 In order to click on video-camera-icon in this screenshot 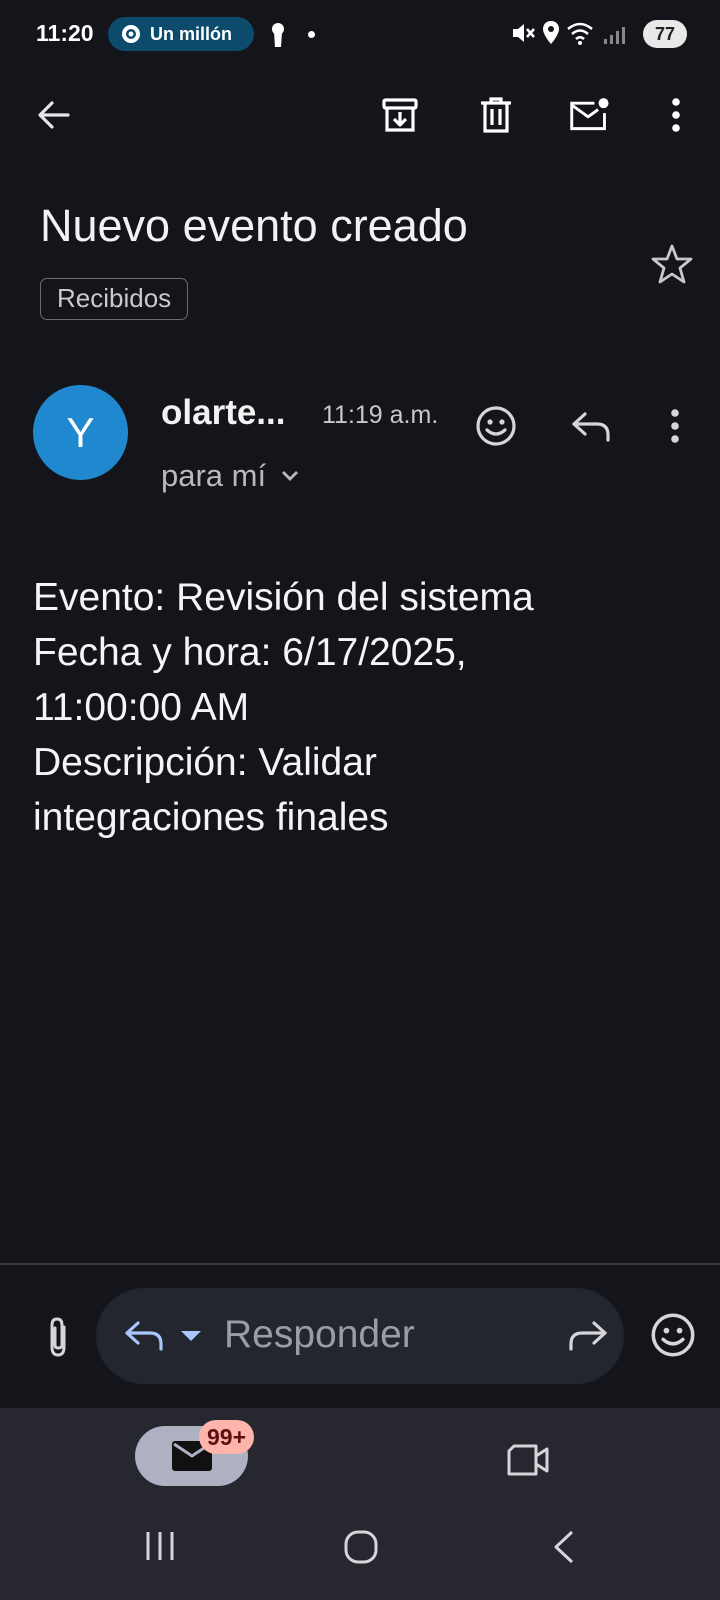, I will do `click(528, 1460)`.